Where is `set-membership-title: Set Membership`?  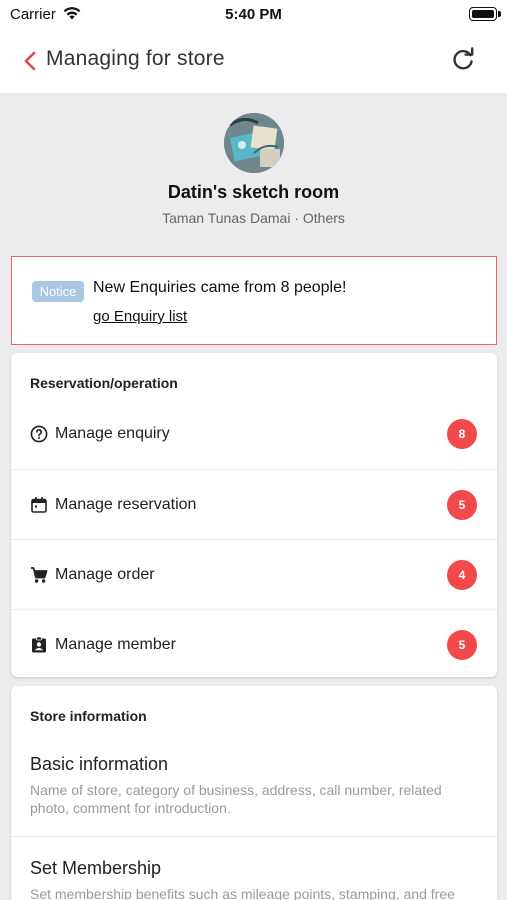 set-membership-title: Set Membership is located at coordinates (96, 868).